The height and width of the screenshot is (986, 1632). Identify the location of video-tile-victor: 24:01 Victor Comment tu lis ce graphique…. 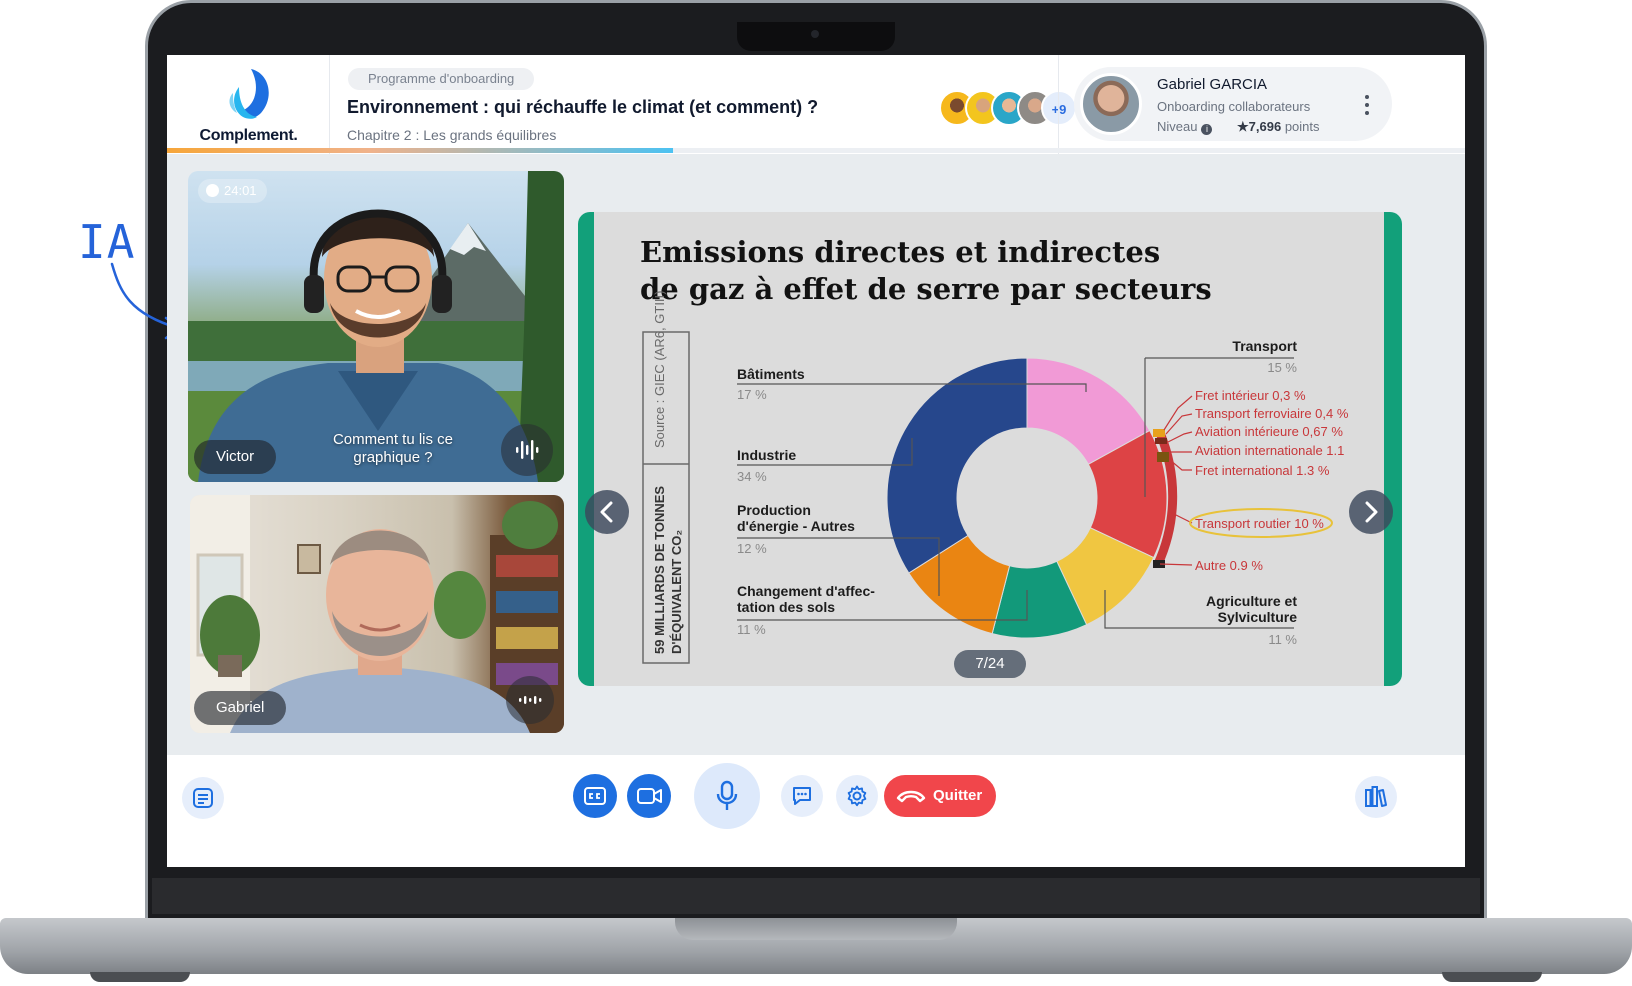
(376, 326).